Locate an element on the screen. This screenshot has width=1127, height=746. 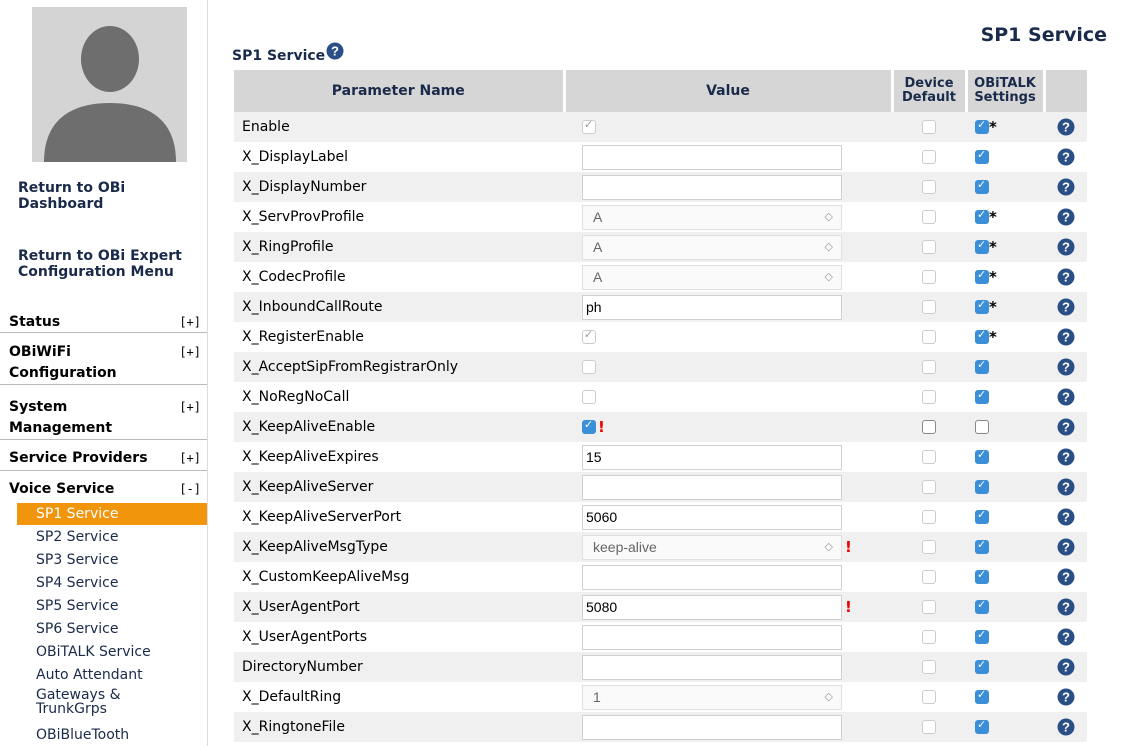
table-row: X_RegisterEnable *? is located at coordinates (660, 337).